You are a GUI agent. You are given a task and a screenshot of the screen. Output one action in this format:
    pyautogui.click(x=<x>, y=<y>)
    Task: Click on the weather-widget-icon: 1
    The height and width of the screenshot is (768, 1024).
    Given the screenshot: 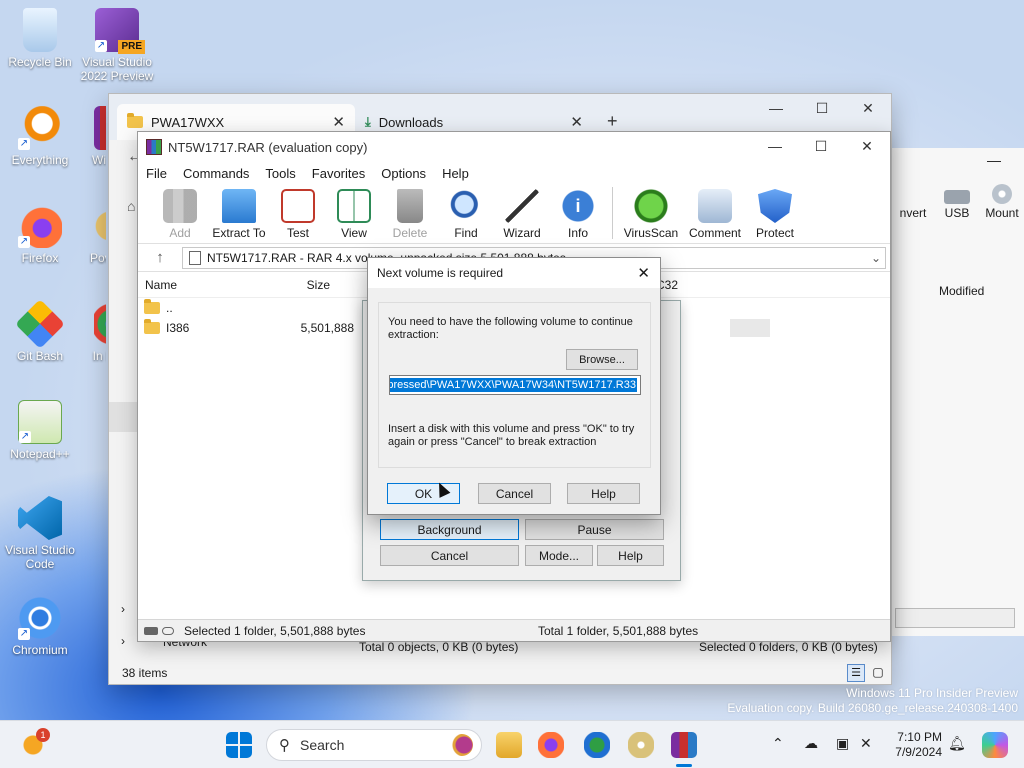 What is the action you would take?
    pyautogui.click(x=35, y=743)
    